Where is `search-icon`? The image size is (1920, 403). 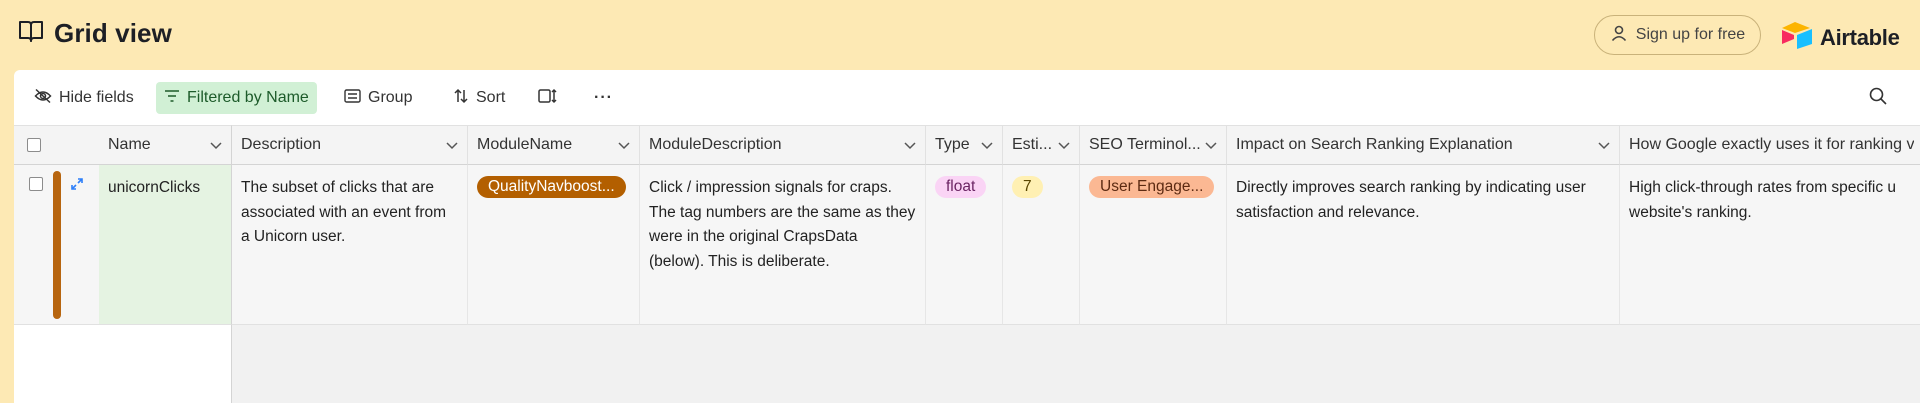
search-icon is located at coordinates (1878, 98).